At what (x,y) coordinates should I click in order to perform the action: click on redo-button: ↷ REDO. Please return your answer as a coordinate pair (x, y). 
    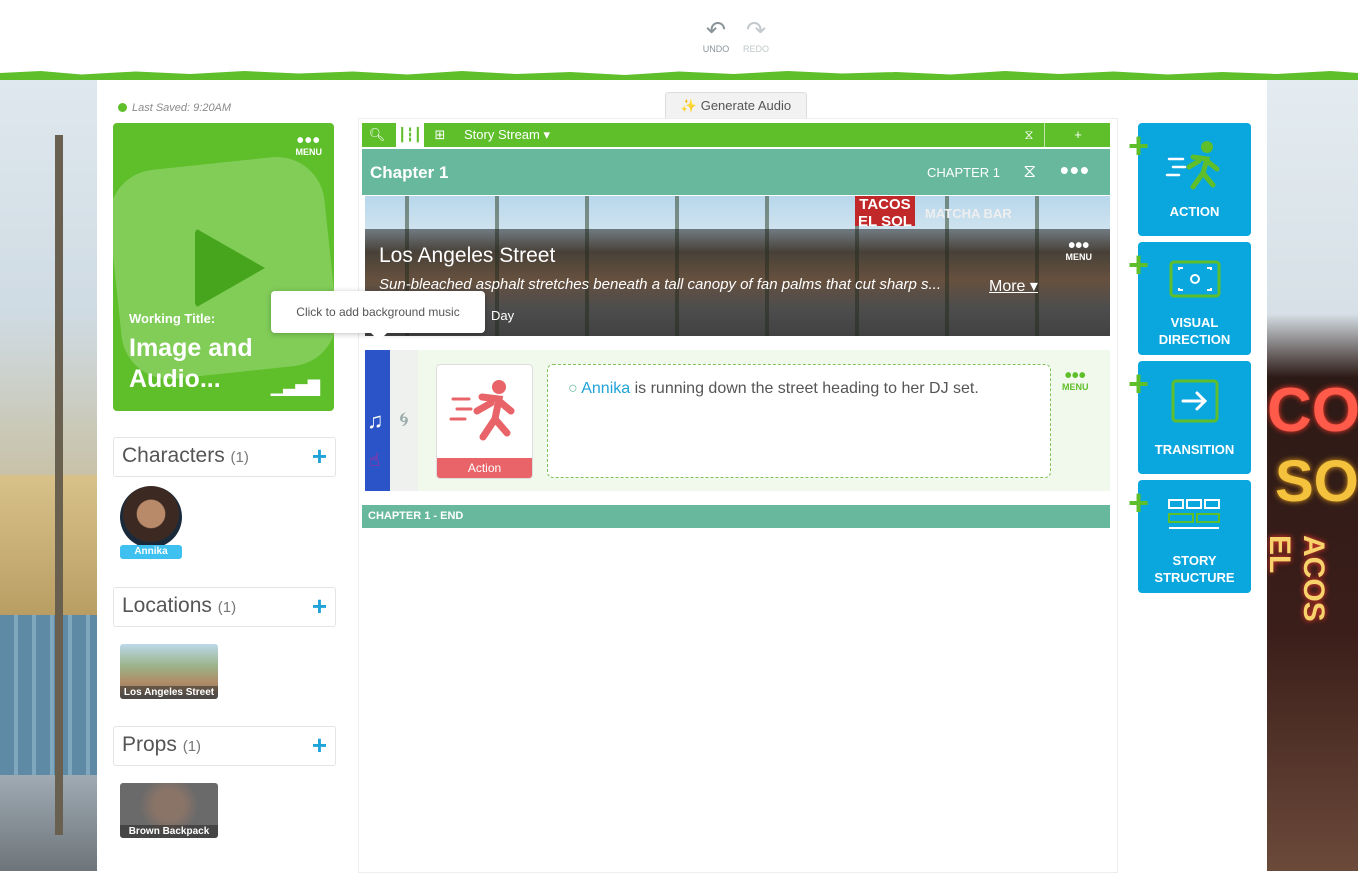
    Looking at the image, I should click on (756, 36).